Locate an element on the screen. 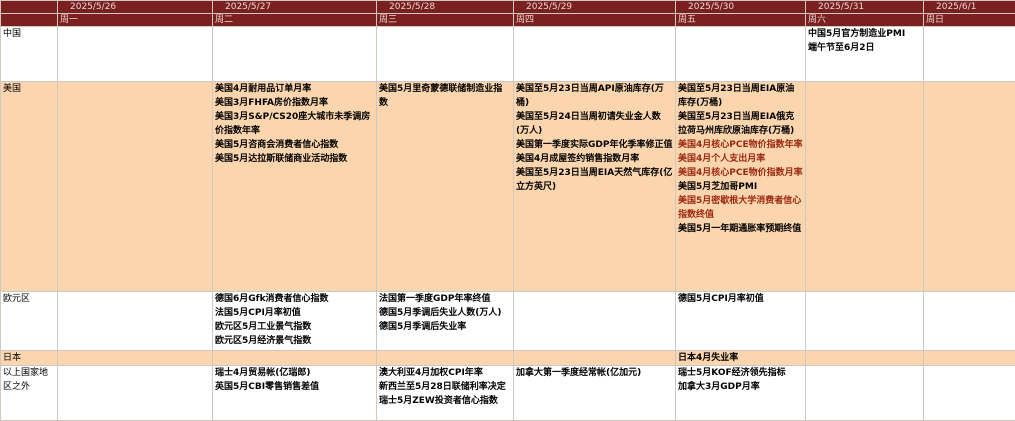  weekday-label: 周二 is located at coordinates (224, 20).